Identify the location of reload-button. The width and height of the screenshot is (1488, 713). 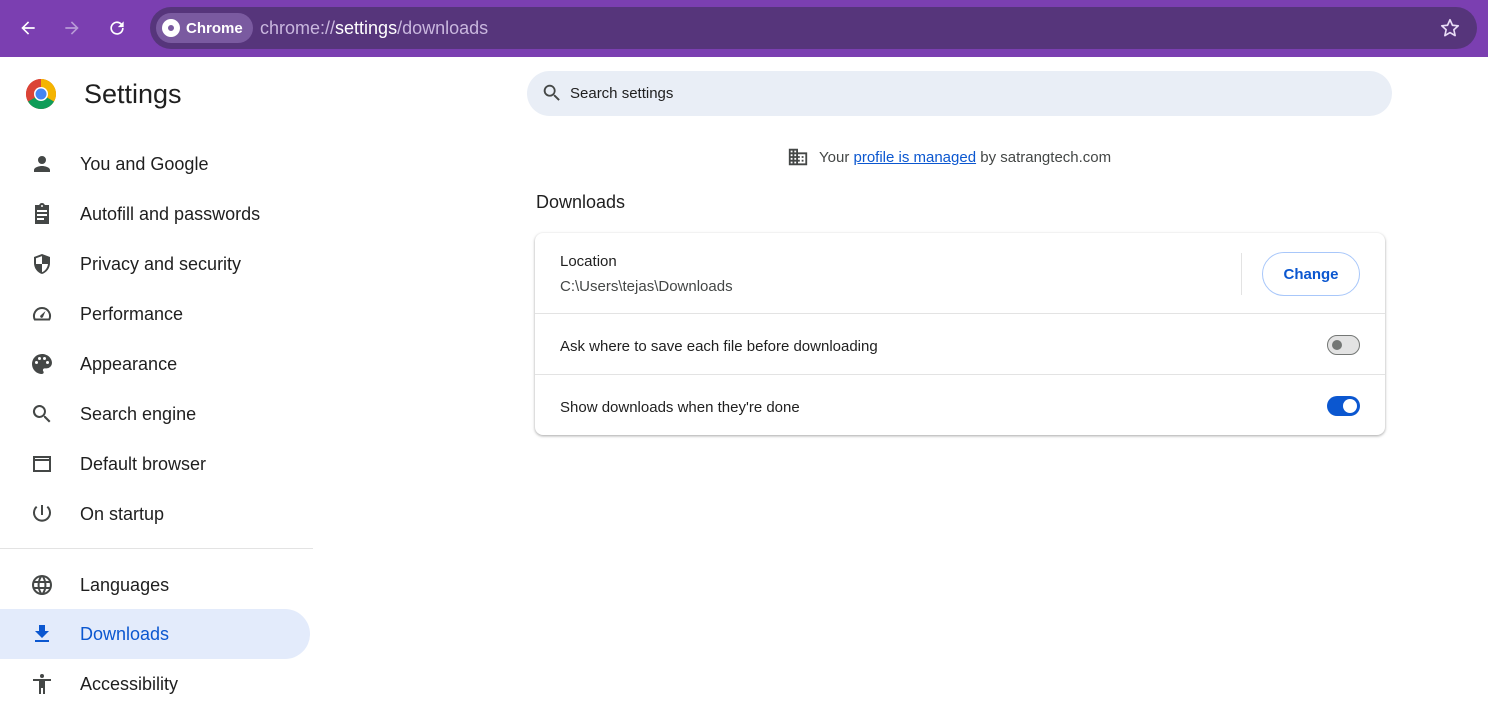
(117, 28).